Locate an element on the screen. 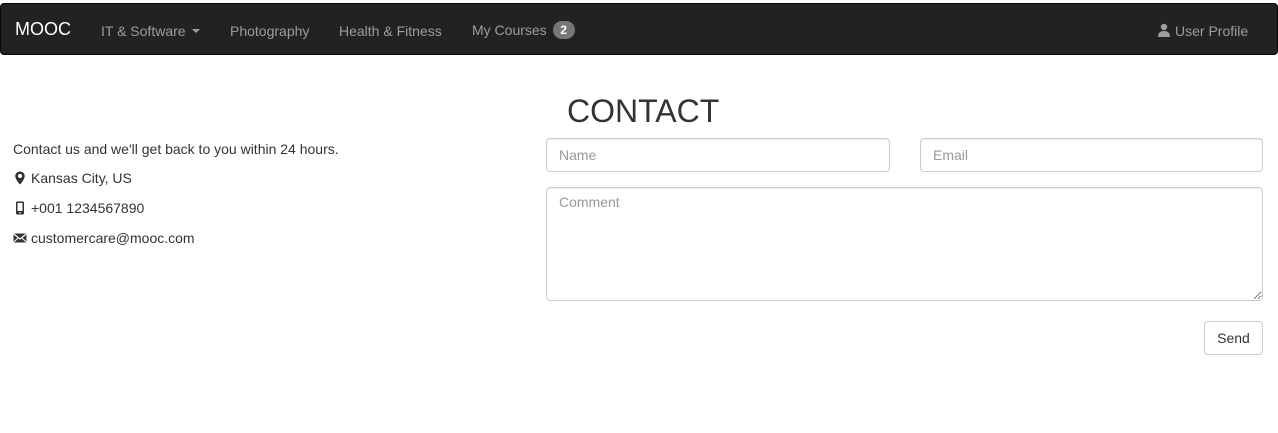 The image size is (1278, 433). location-line: Kansas City, US is located at coordinates (72, 178).